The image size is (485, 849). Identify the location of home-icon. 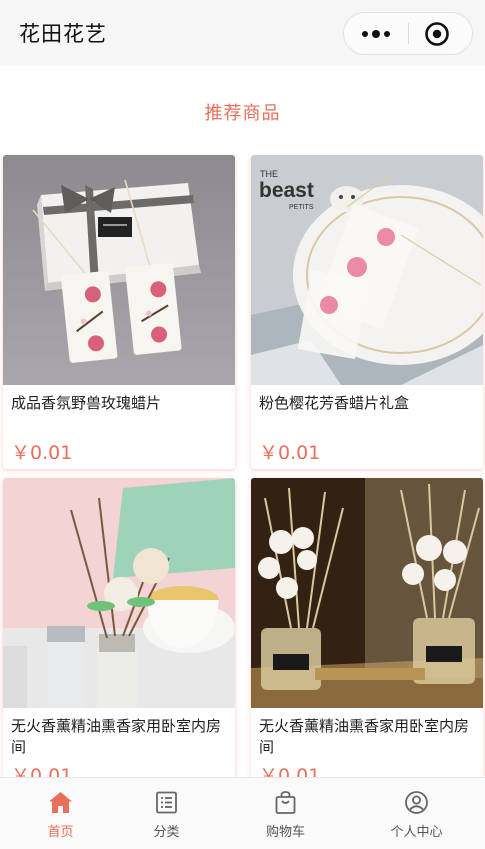
(60, 802).